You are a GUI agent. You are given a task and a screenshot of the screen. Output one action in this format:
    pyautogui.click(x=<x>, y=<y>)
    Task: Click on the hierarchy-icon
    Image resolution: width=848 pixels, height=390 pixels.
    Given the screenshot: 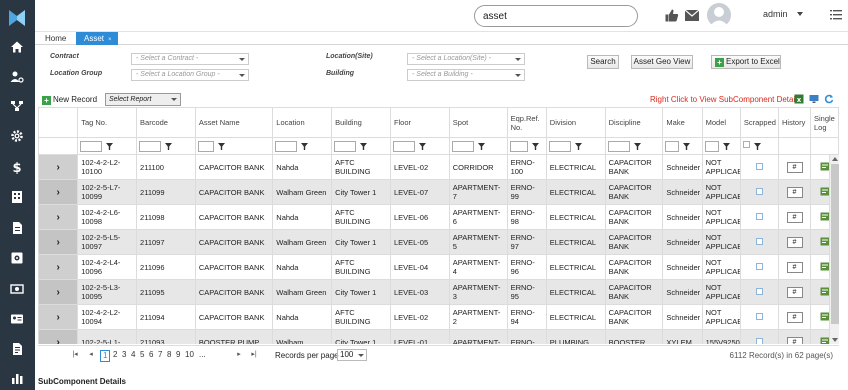 What is the action you would take?
    pyautogui.click(x=17, y=106)
    